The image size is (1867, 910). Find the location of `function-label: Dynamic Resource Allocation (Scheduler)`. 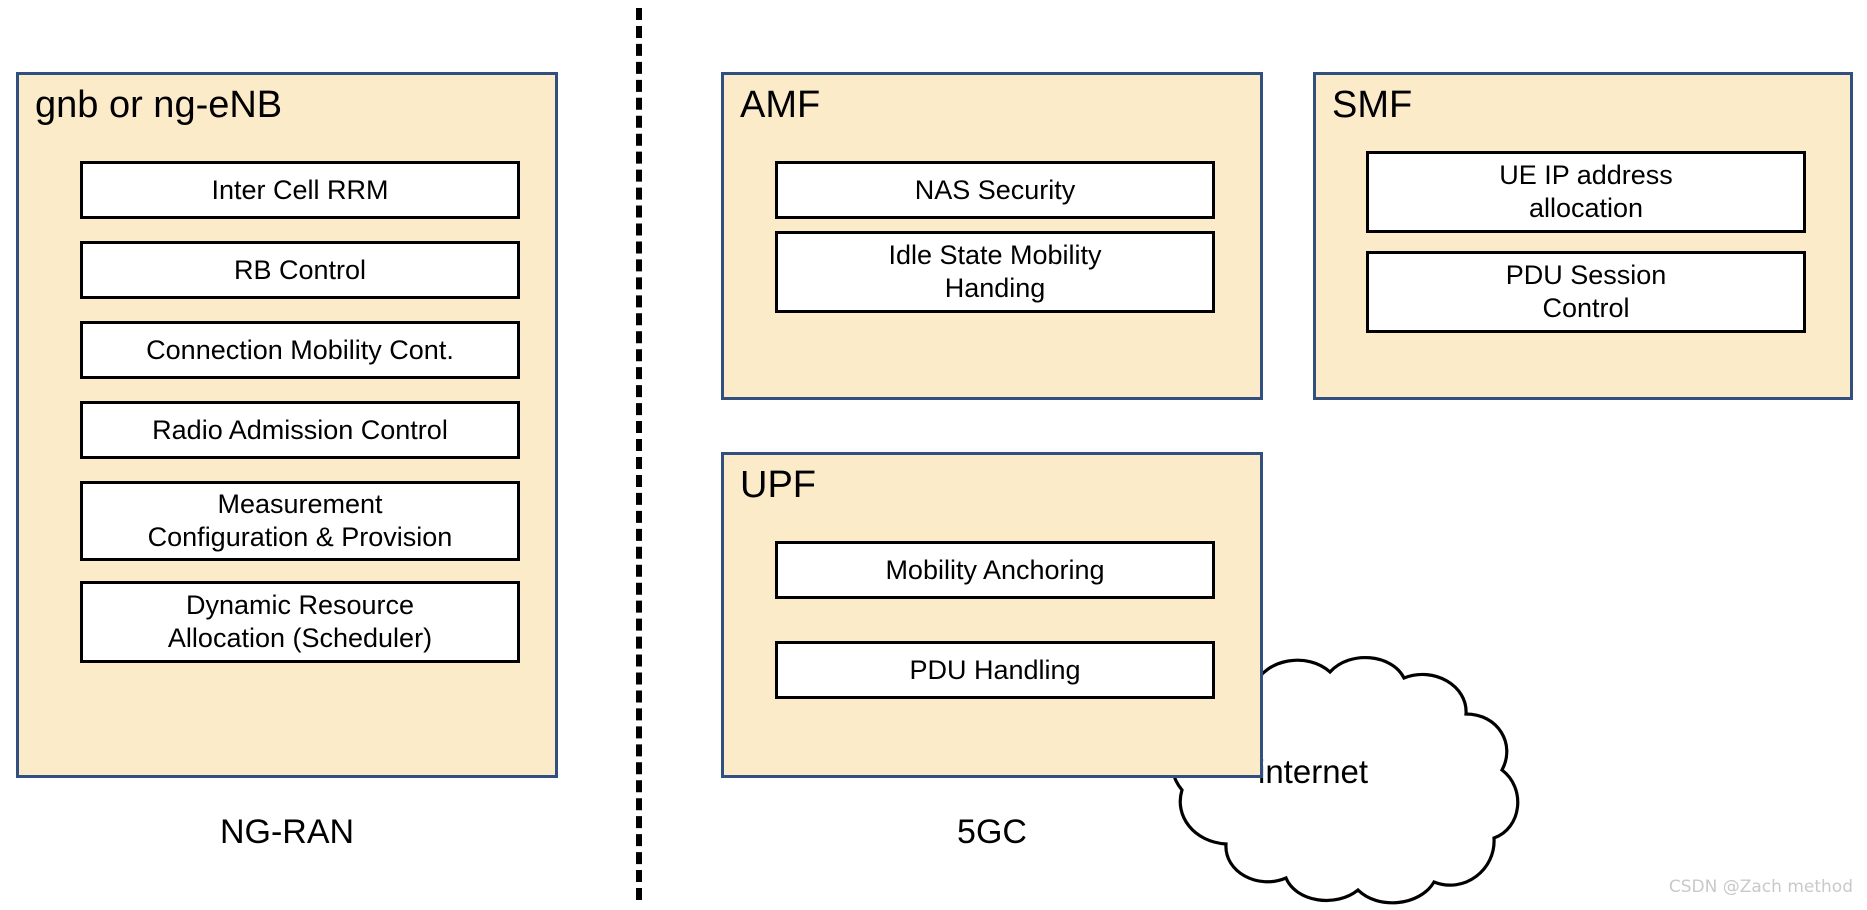

function-label: Dynamic Resource Allocation (Scheduler) is located at coordinates (300, 621).